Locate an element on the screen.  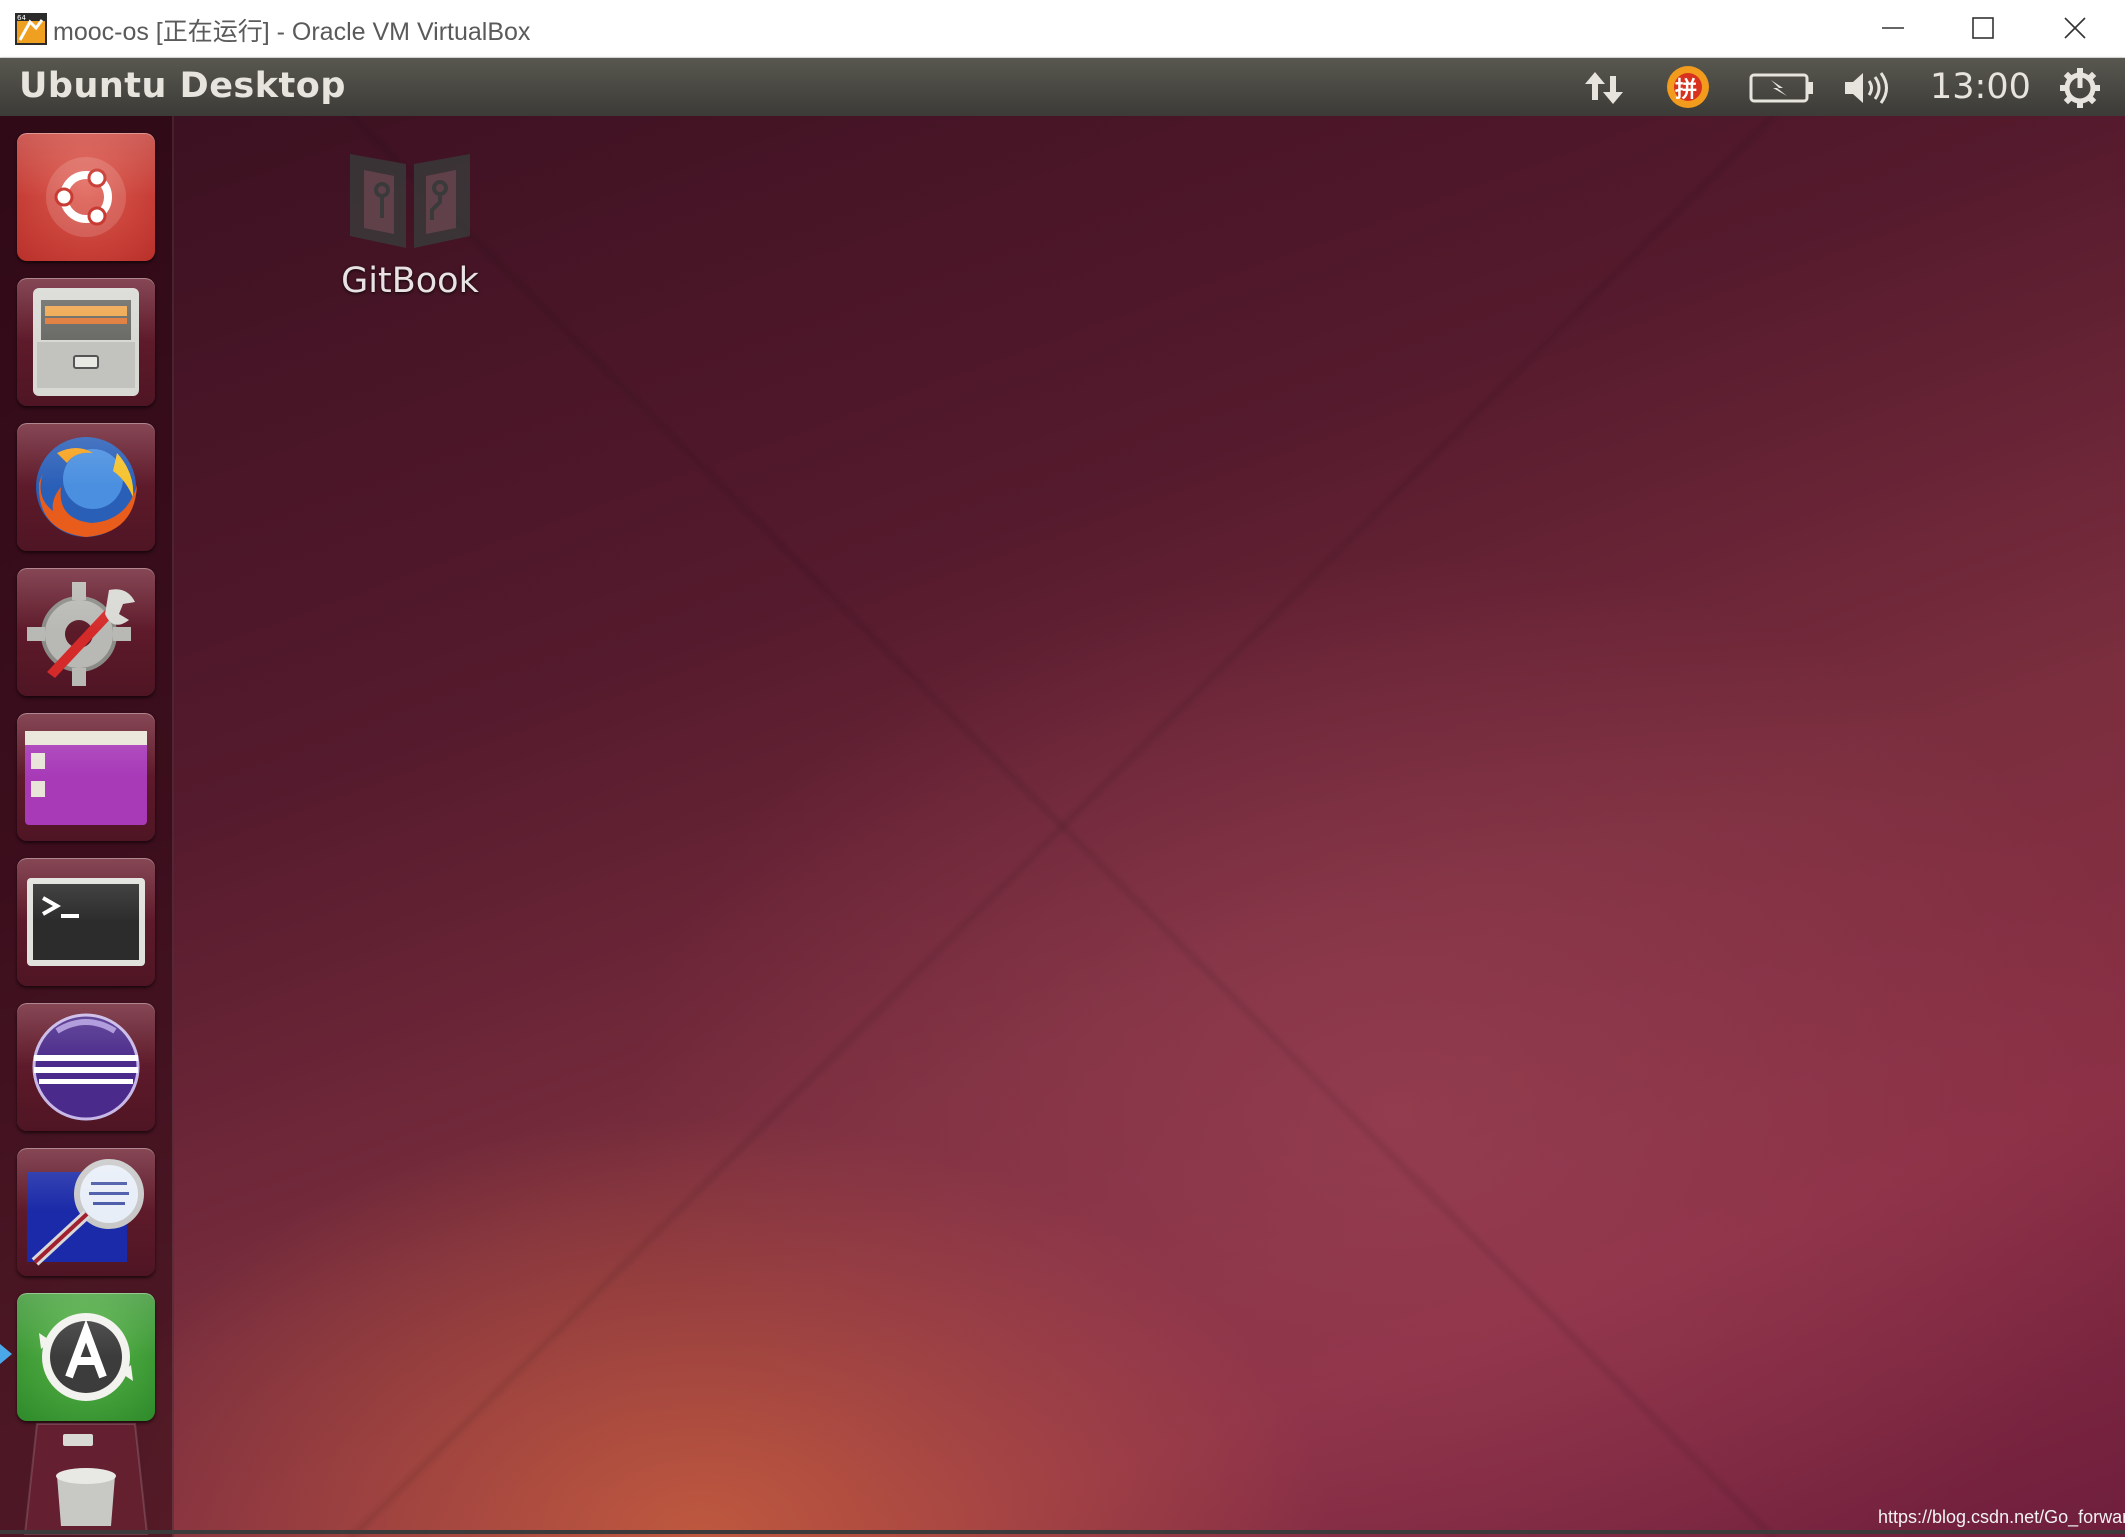
file-cabinet-icon is located at coordinates (86, 342).